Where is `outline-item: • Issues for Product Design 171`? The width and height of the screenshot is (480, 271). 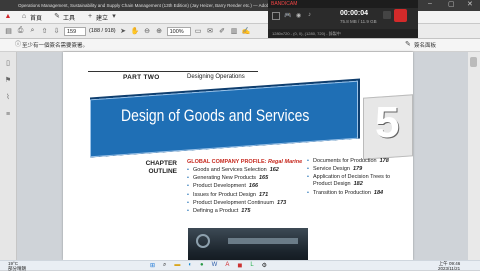 outline-item: • Issues for Product Design 171 is located at coordinates (244, 195).